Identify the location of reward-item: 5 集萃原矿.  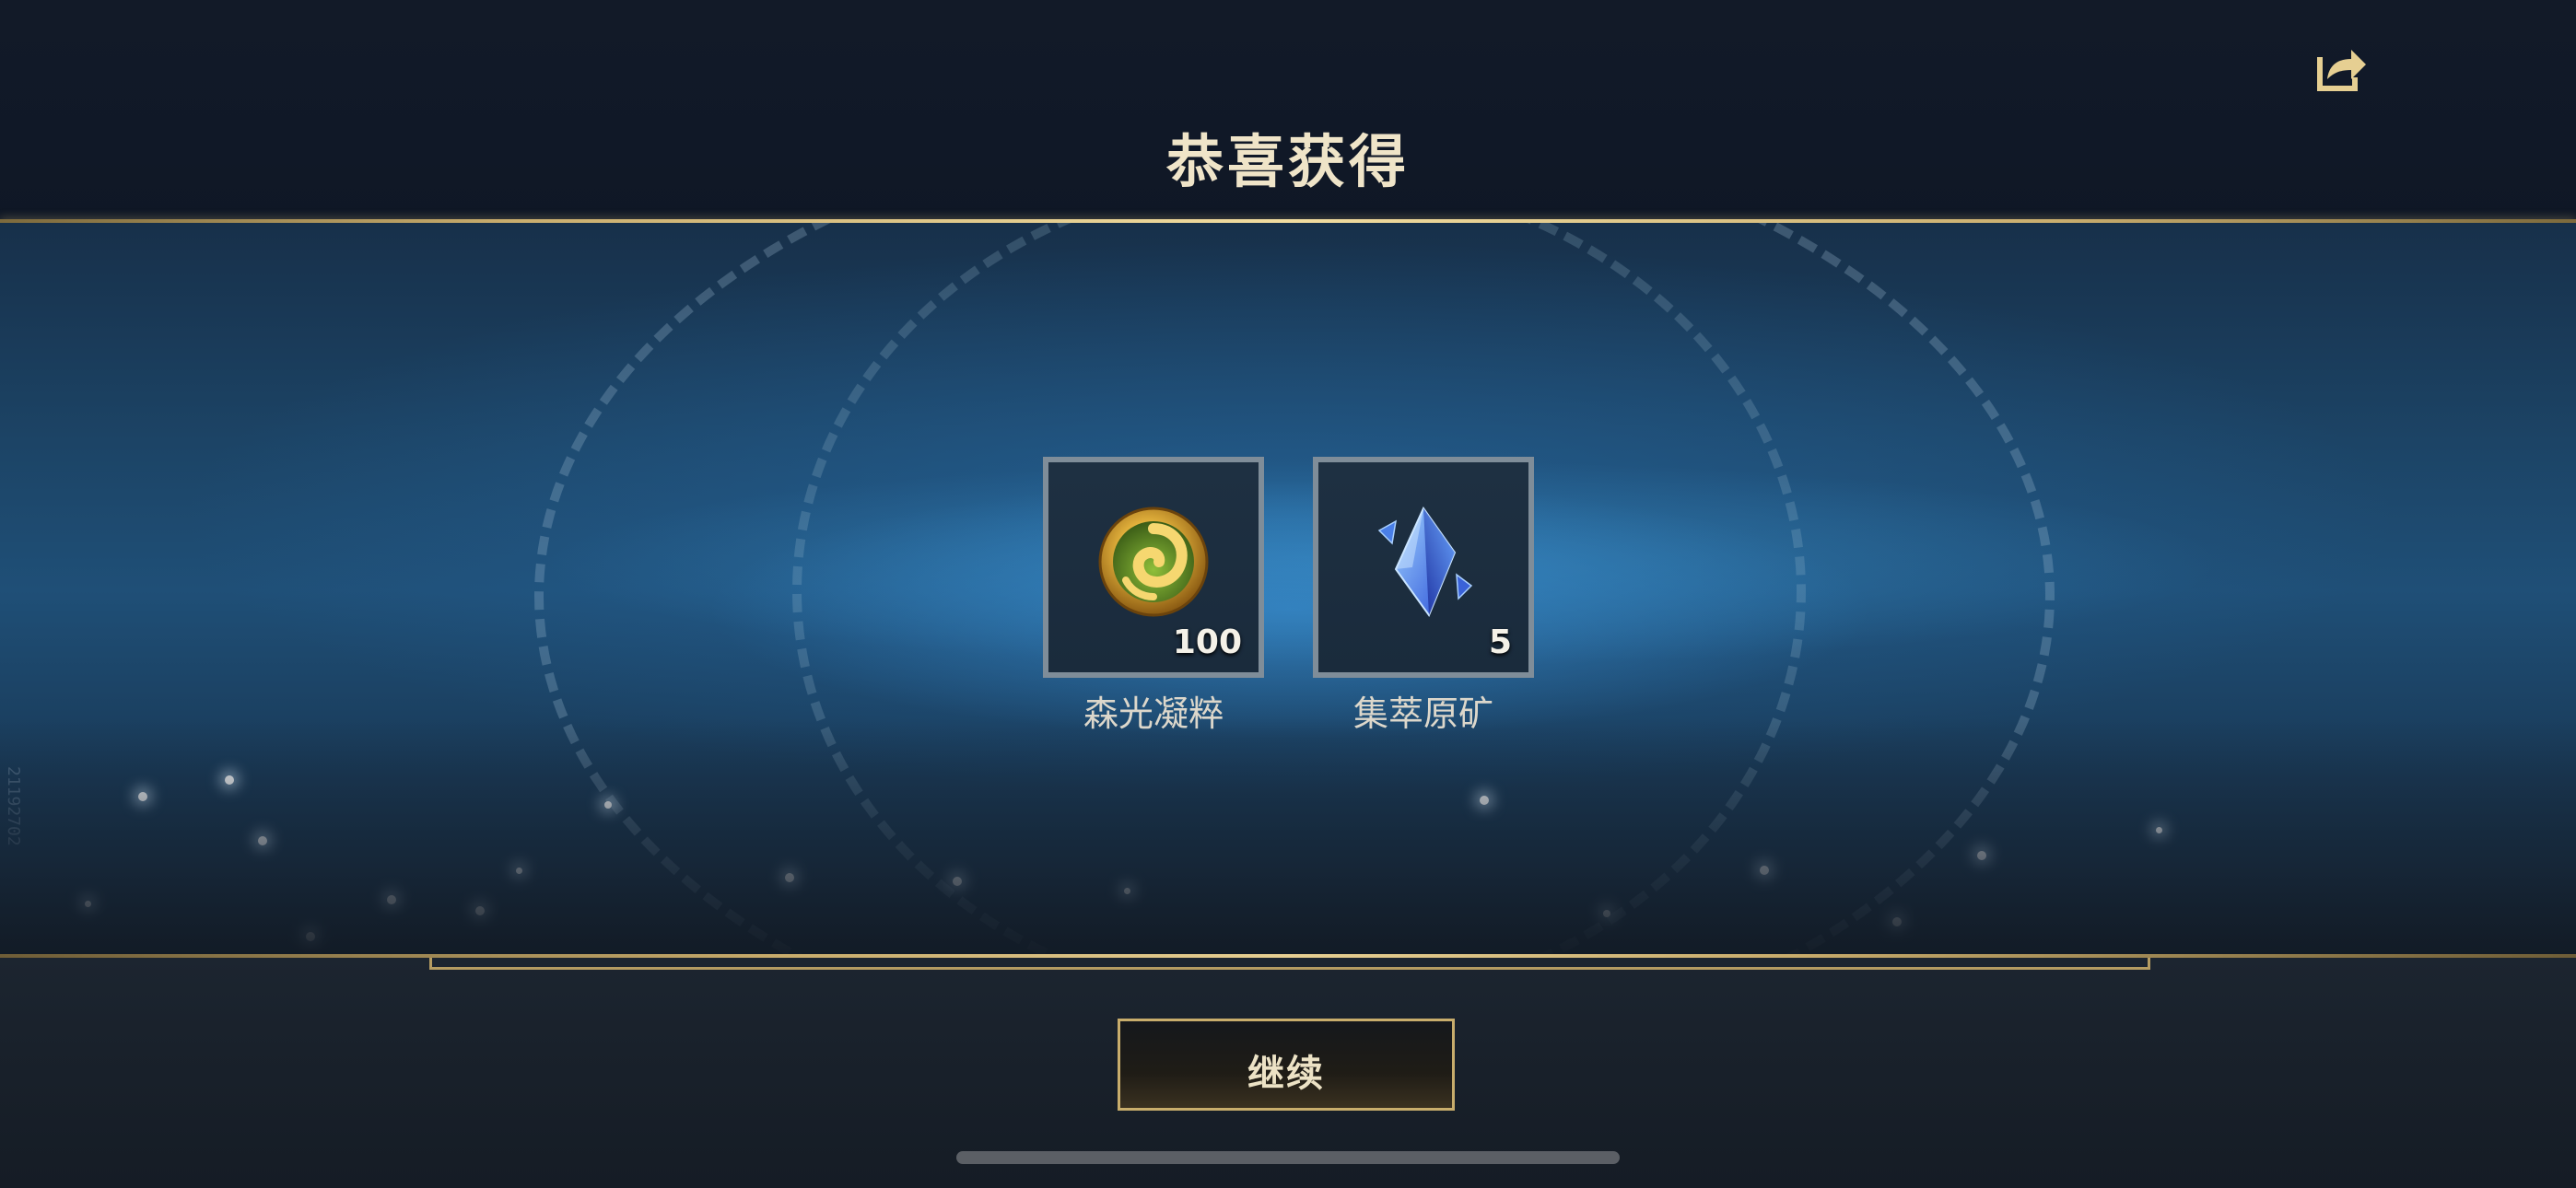
(1423, 595).